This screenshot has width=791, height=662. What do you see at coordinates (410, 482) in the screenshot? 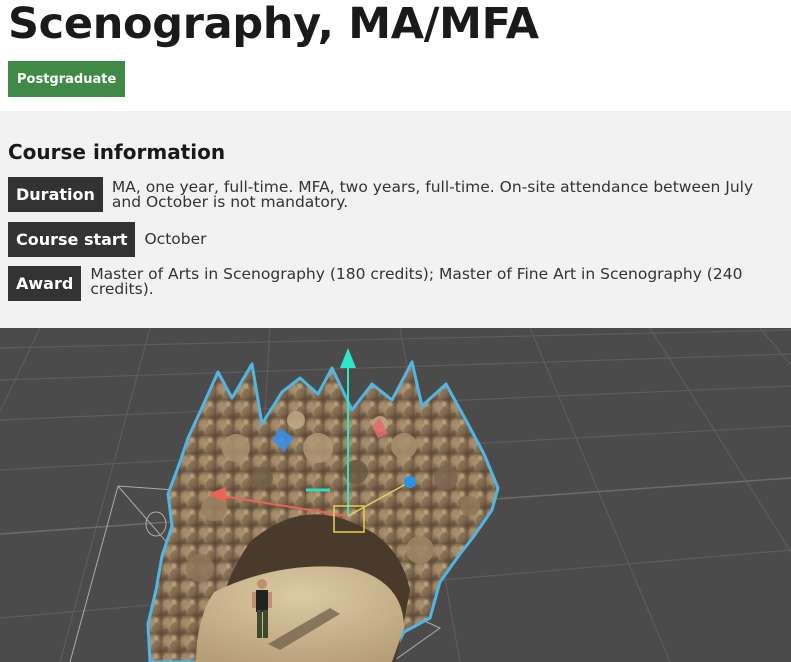
I see `gizmo-z-handle` at bounding box center [410, 482].